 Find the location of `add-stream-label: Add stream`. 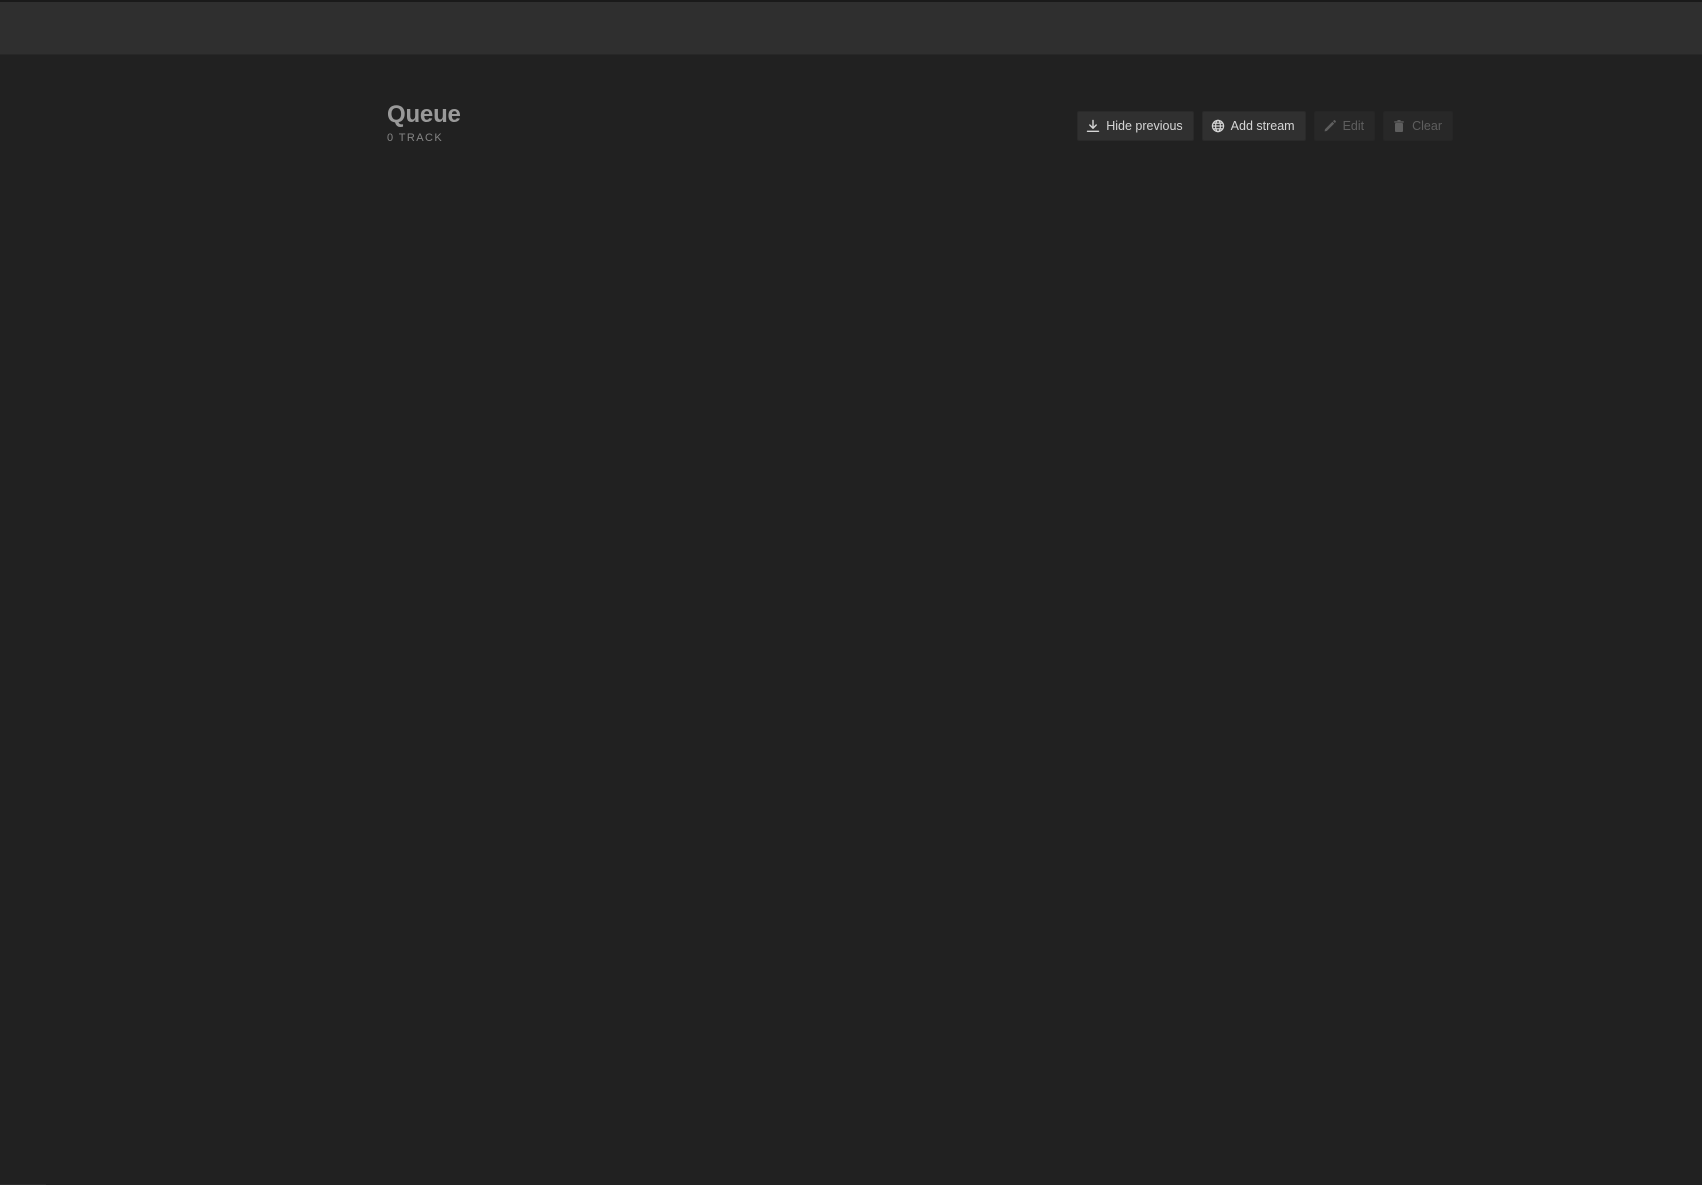

add-stream-label: Add stream is located at coordinates (1262, 126).